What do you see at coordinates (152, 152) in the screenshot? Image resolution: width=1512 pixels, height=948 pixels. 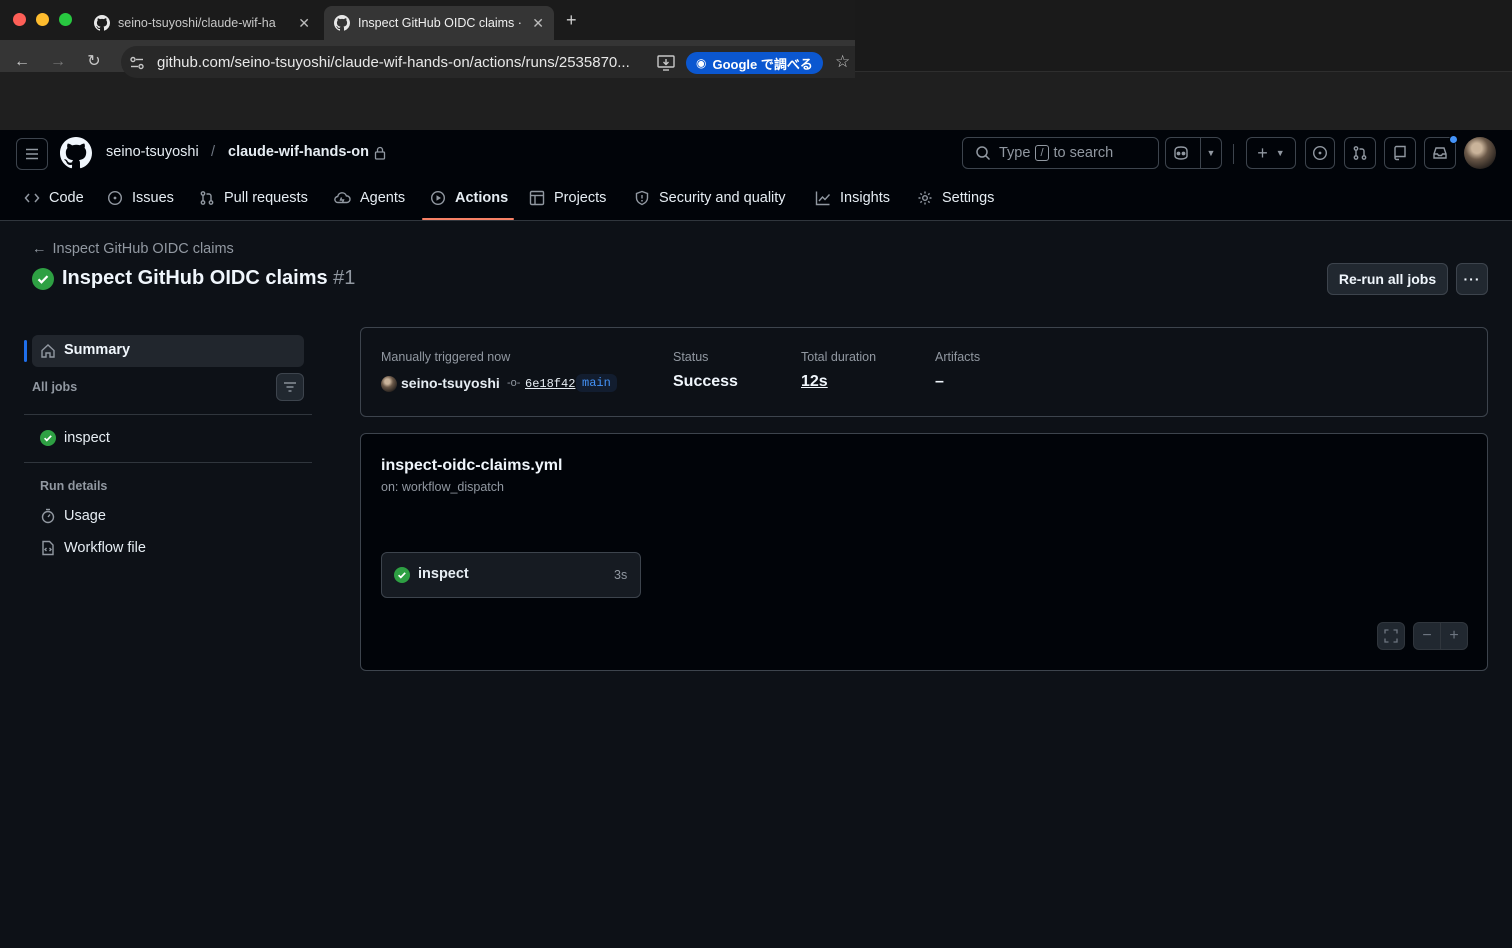 I see `repo-owner-link: seino-tsuyoshi` at bounding box center [152, 152].